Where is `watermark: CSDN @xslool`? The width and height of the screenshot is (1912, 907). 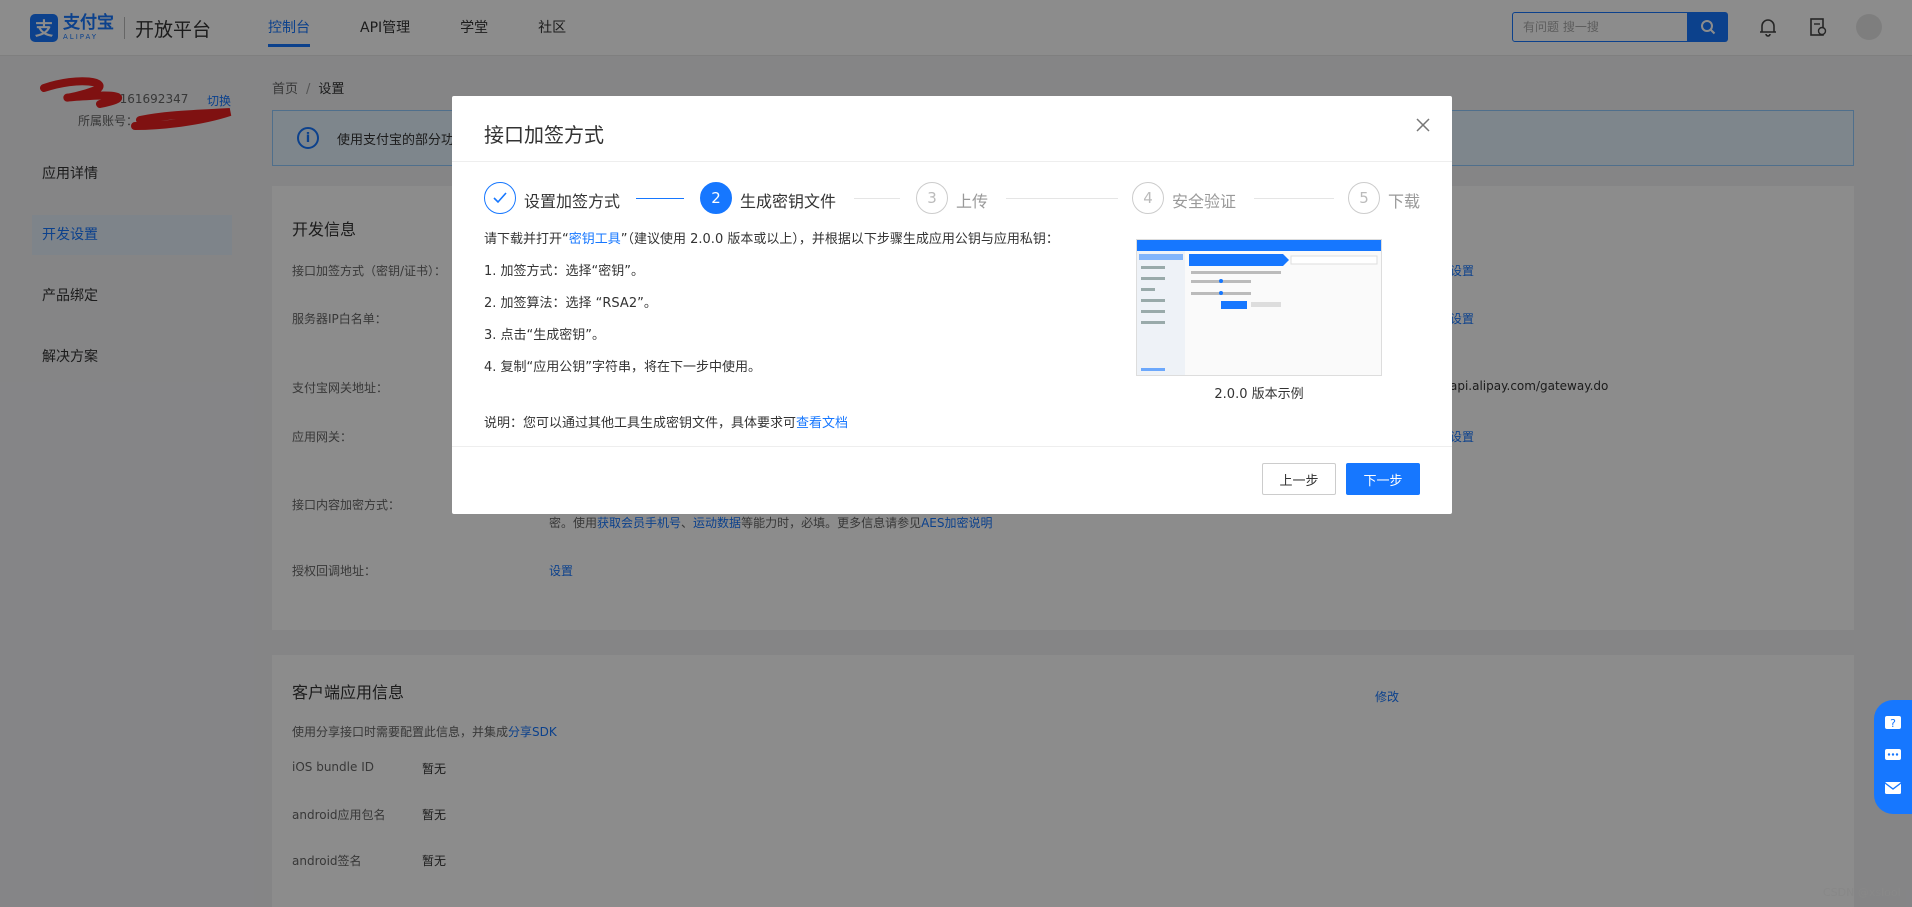
watermark: CSDN @xslool is located at coordinates (1862, 892).